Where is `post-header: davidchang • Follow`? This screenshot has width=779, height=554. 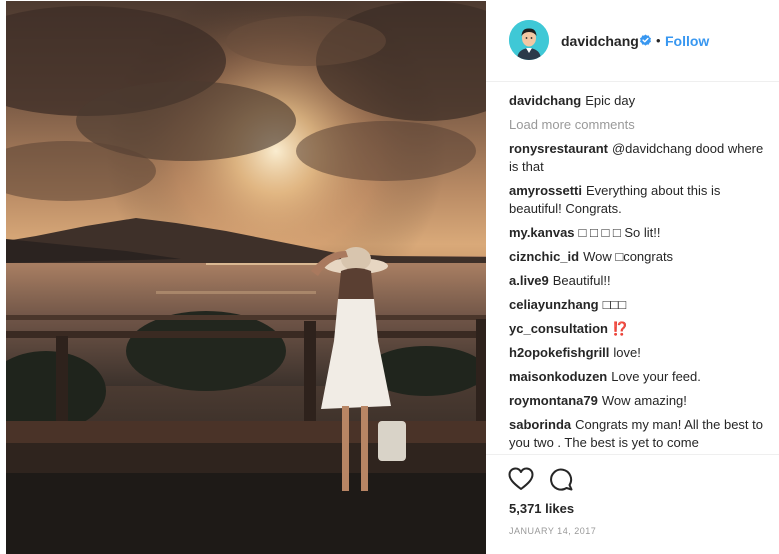
post-header: davidchang • Follow is located at coordinates (632, 41).